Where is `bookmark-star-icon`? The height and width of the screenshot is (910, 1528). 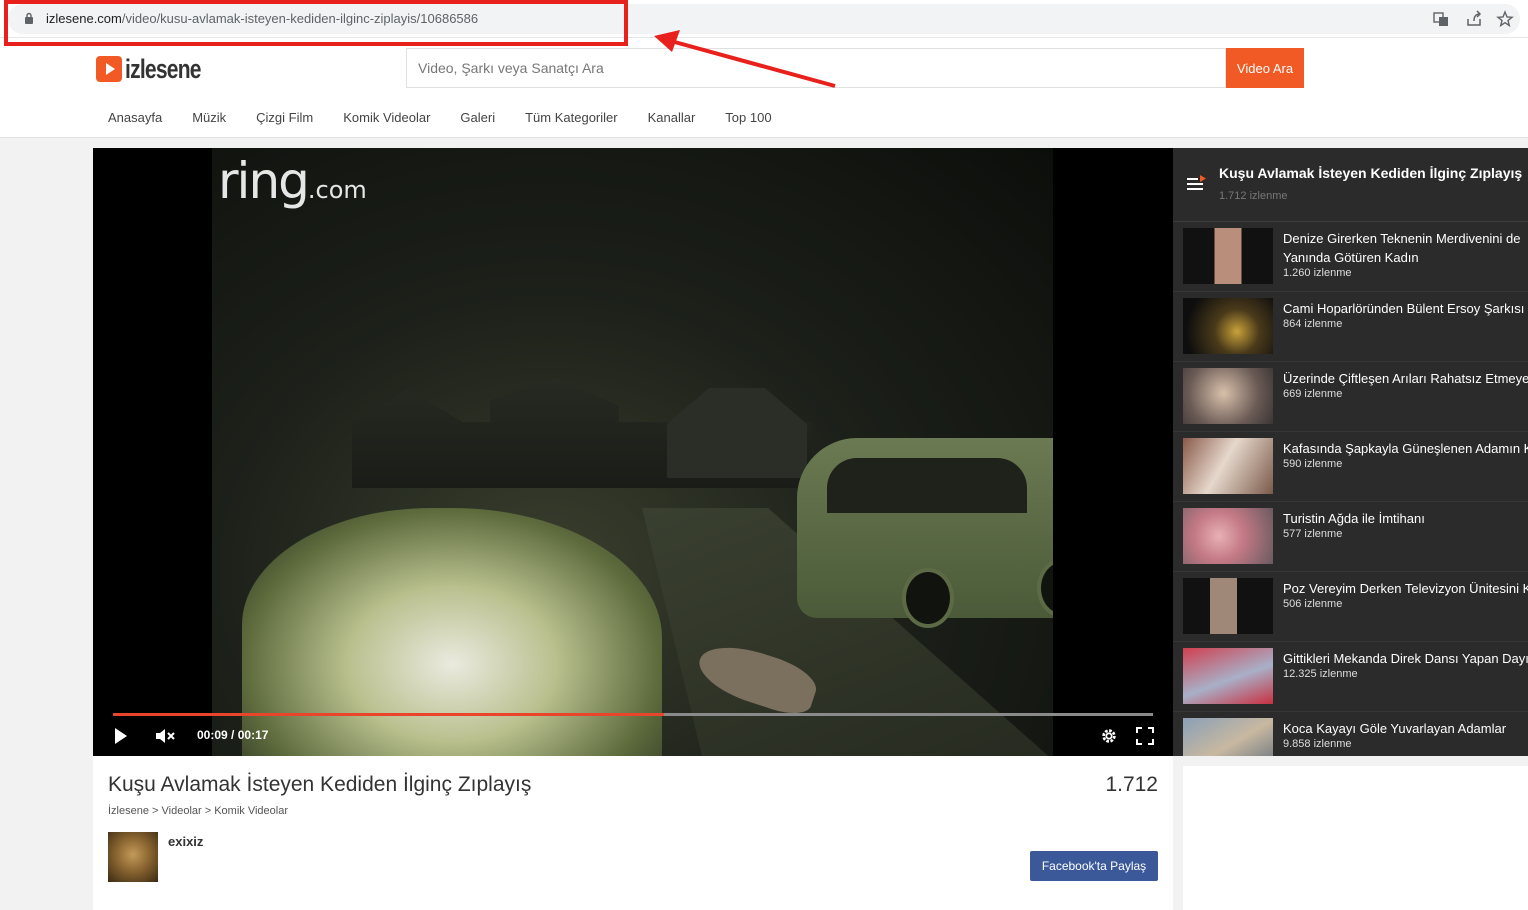
bookmark-star-icon is located at coordinates (1505, 19).